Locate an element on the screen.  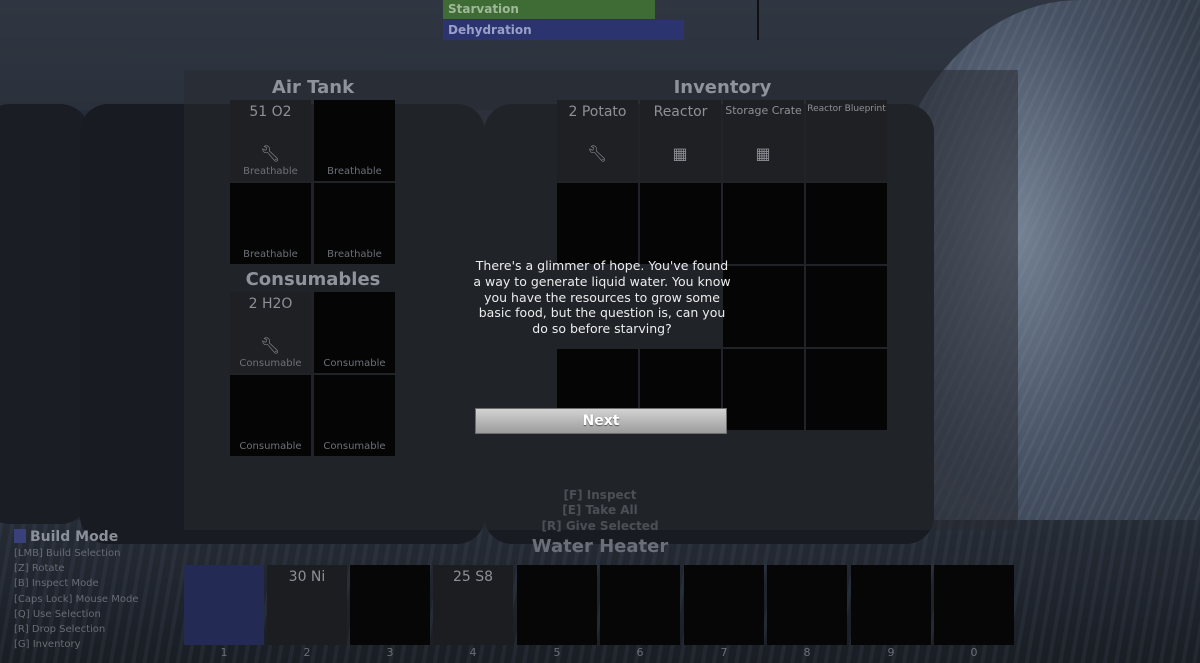
slot-quantity: Reactor Blueprint is located at coordinates (846, 109).